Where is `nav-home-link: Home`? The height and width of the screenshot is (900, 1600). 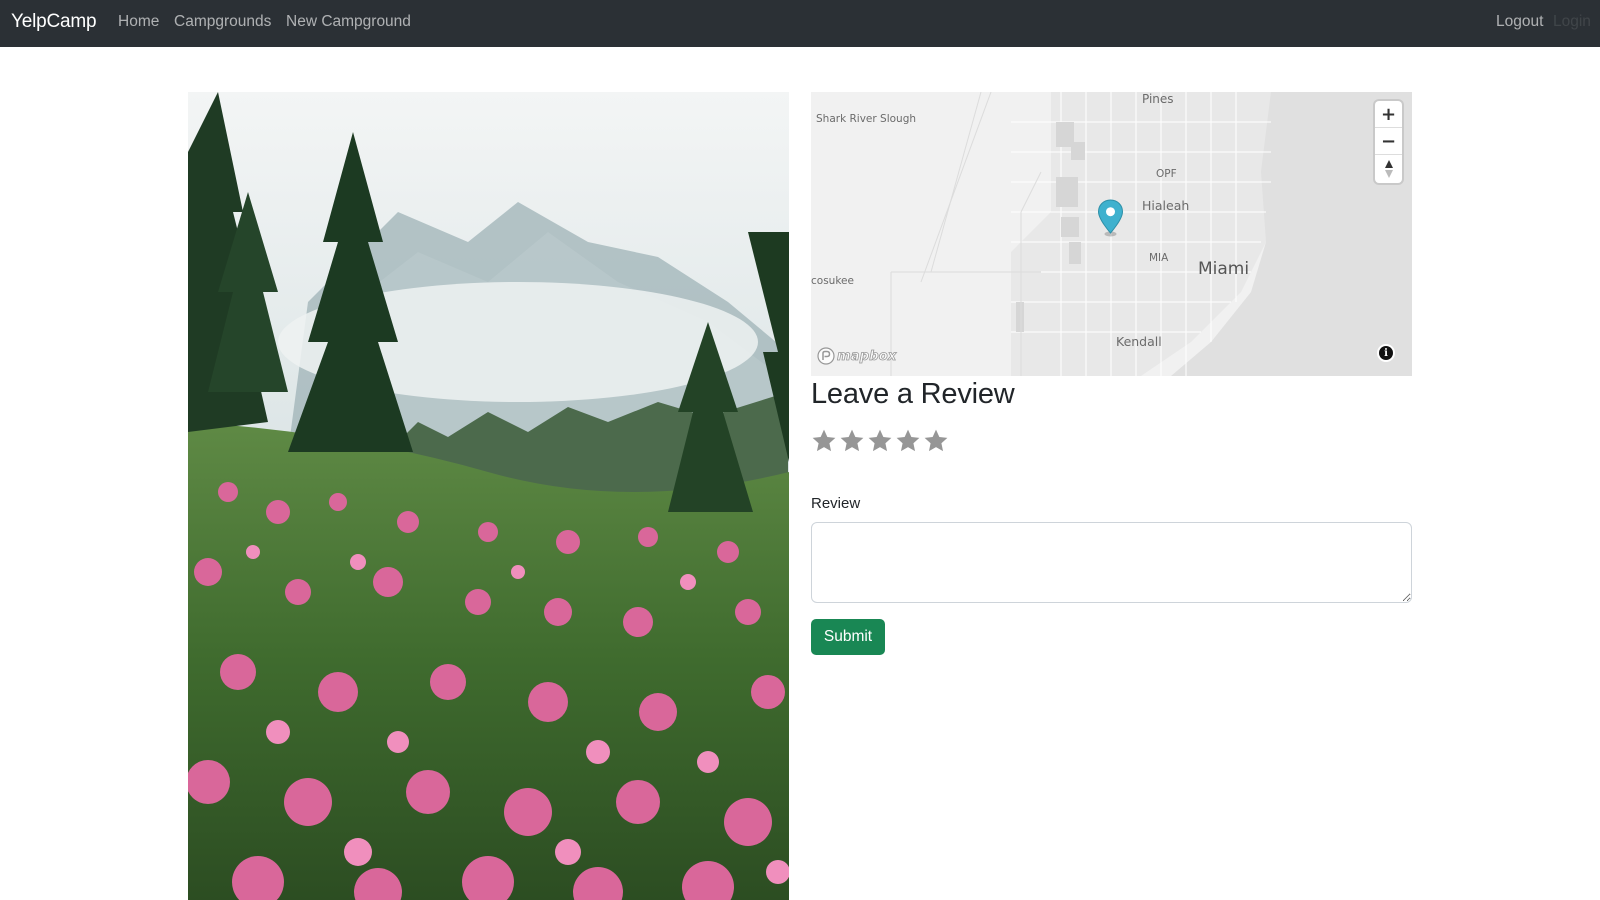
nav-home-link: Home is located at coordinates (138, 22).